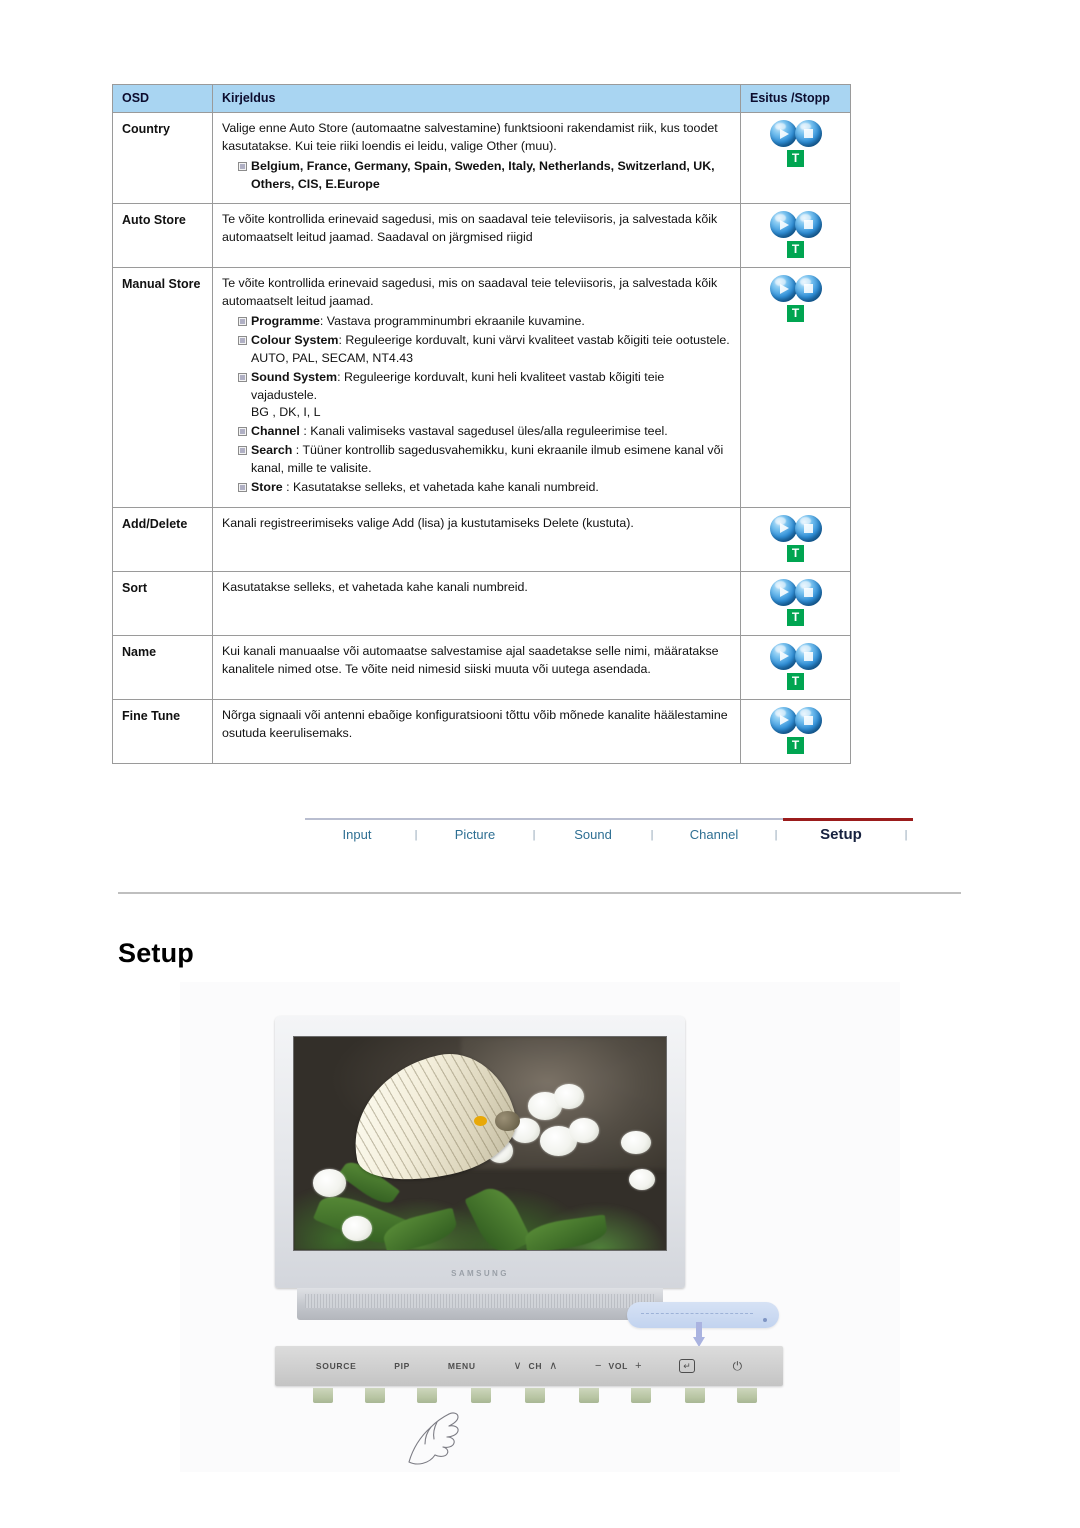 The image size is (1080, 1528). I want to click on control-panel-button-caps, so click(529, 1396).